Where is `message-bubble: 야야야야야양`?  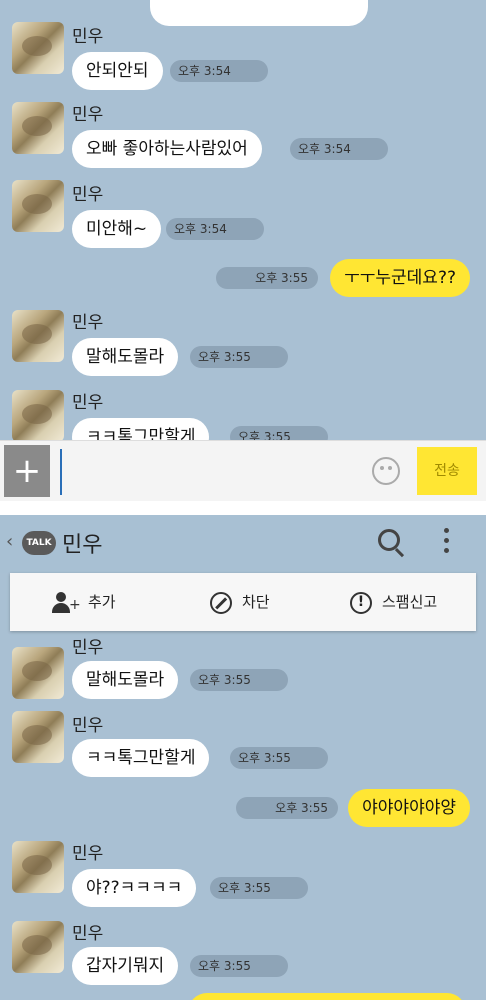
message-bubble: 야야야야야양 is located at coordinates (409, 808).